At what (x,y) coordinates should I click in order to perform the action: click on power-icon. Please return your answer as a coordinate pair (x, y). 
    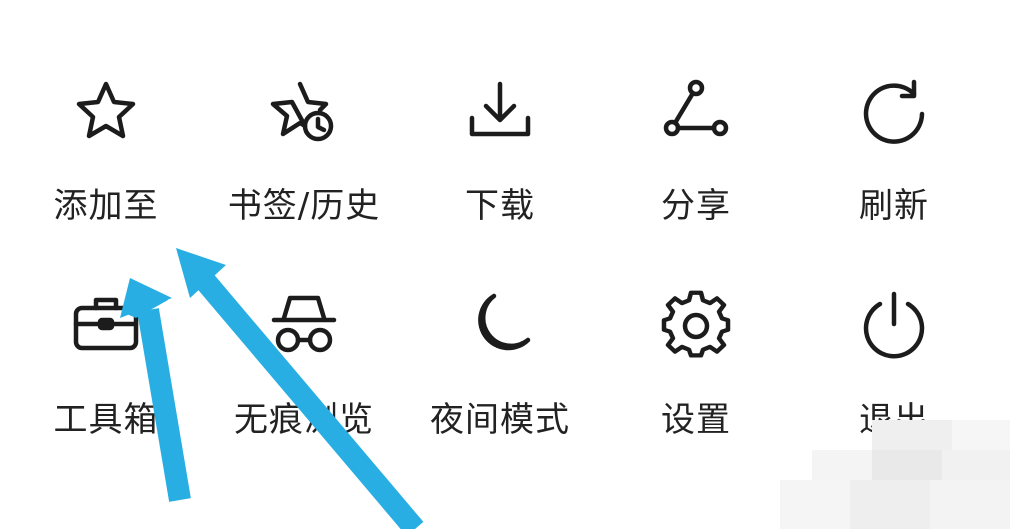
    Looking at the image, I should click on (894, 326).